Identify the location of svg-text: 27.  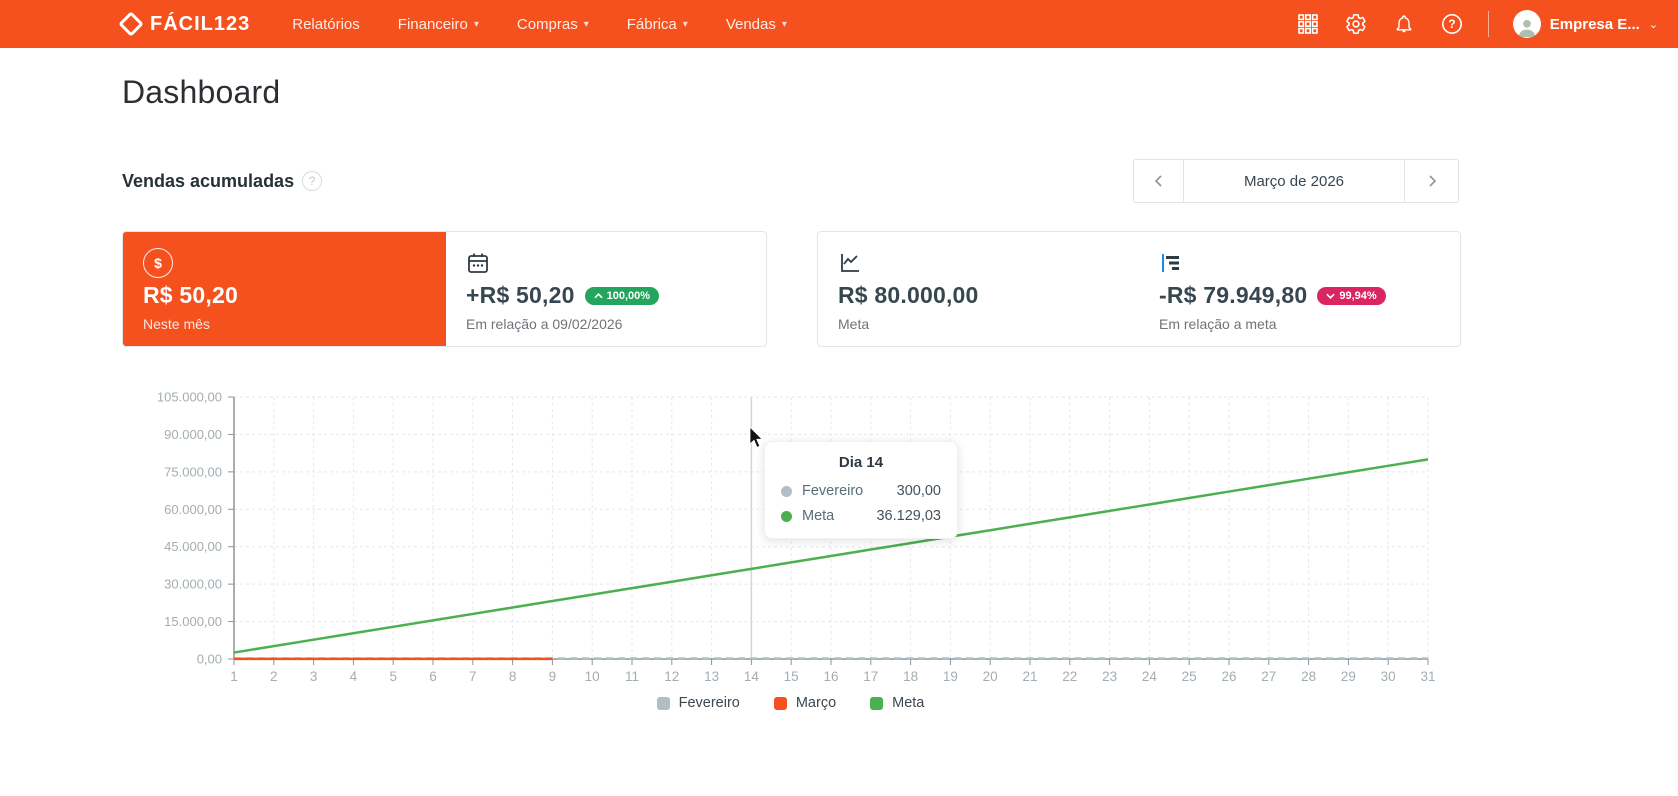
(1268, 676).